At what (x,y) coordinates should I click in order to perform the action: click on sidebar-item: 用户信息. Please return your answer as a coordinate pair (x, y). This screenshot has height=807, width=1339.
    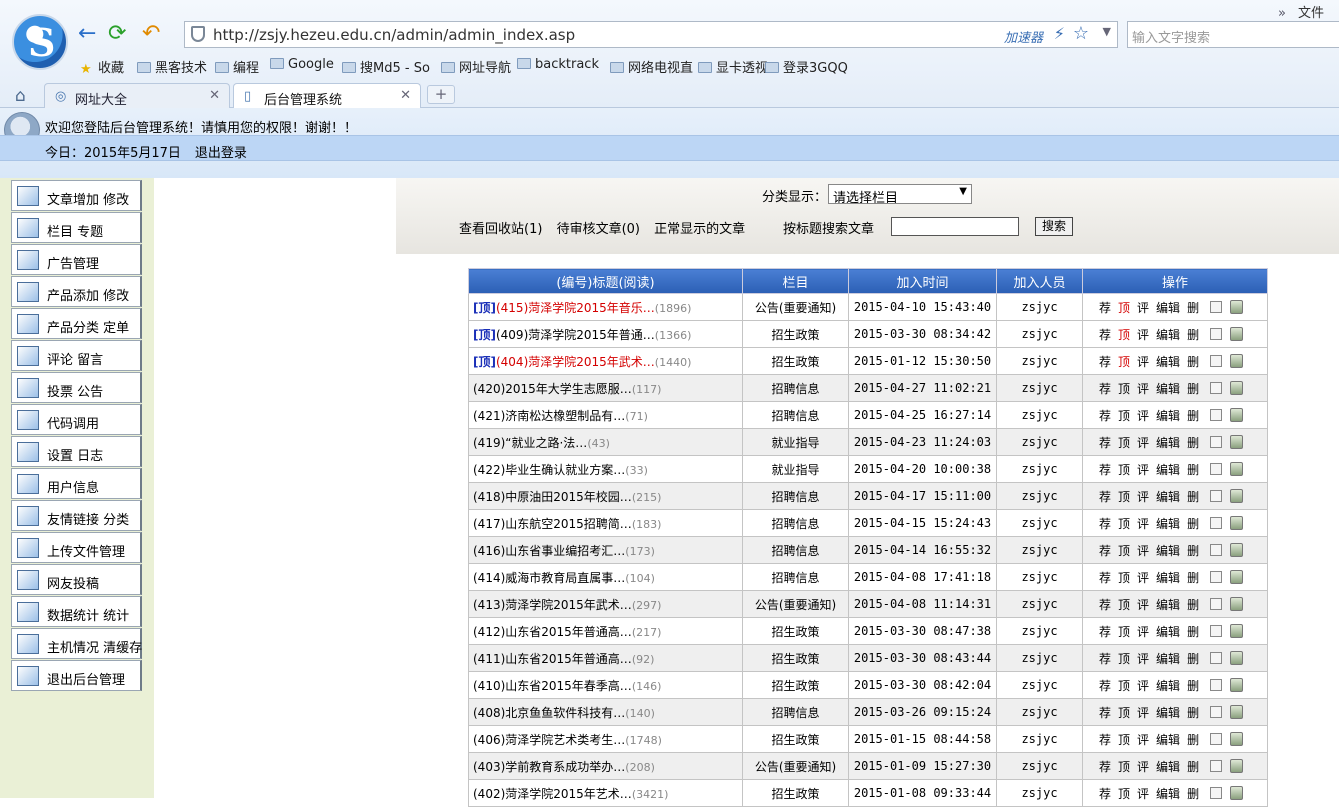
    Looking at the image, I should click on (76, 483).